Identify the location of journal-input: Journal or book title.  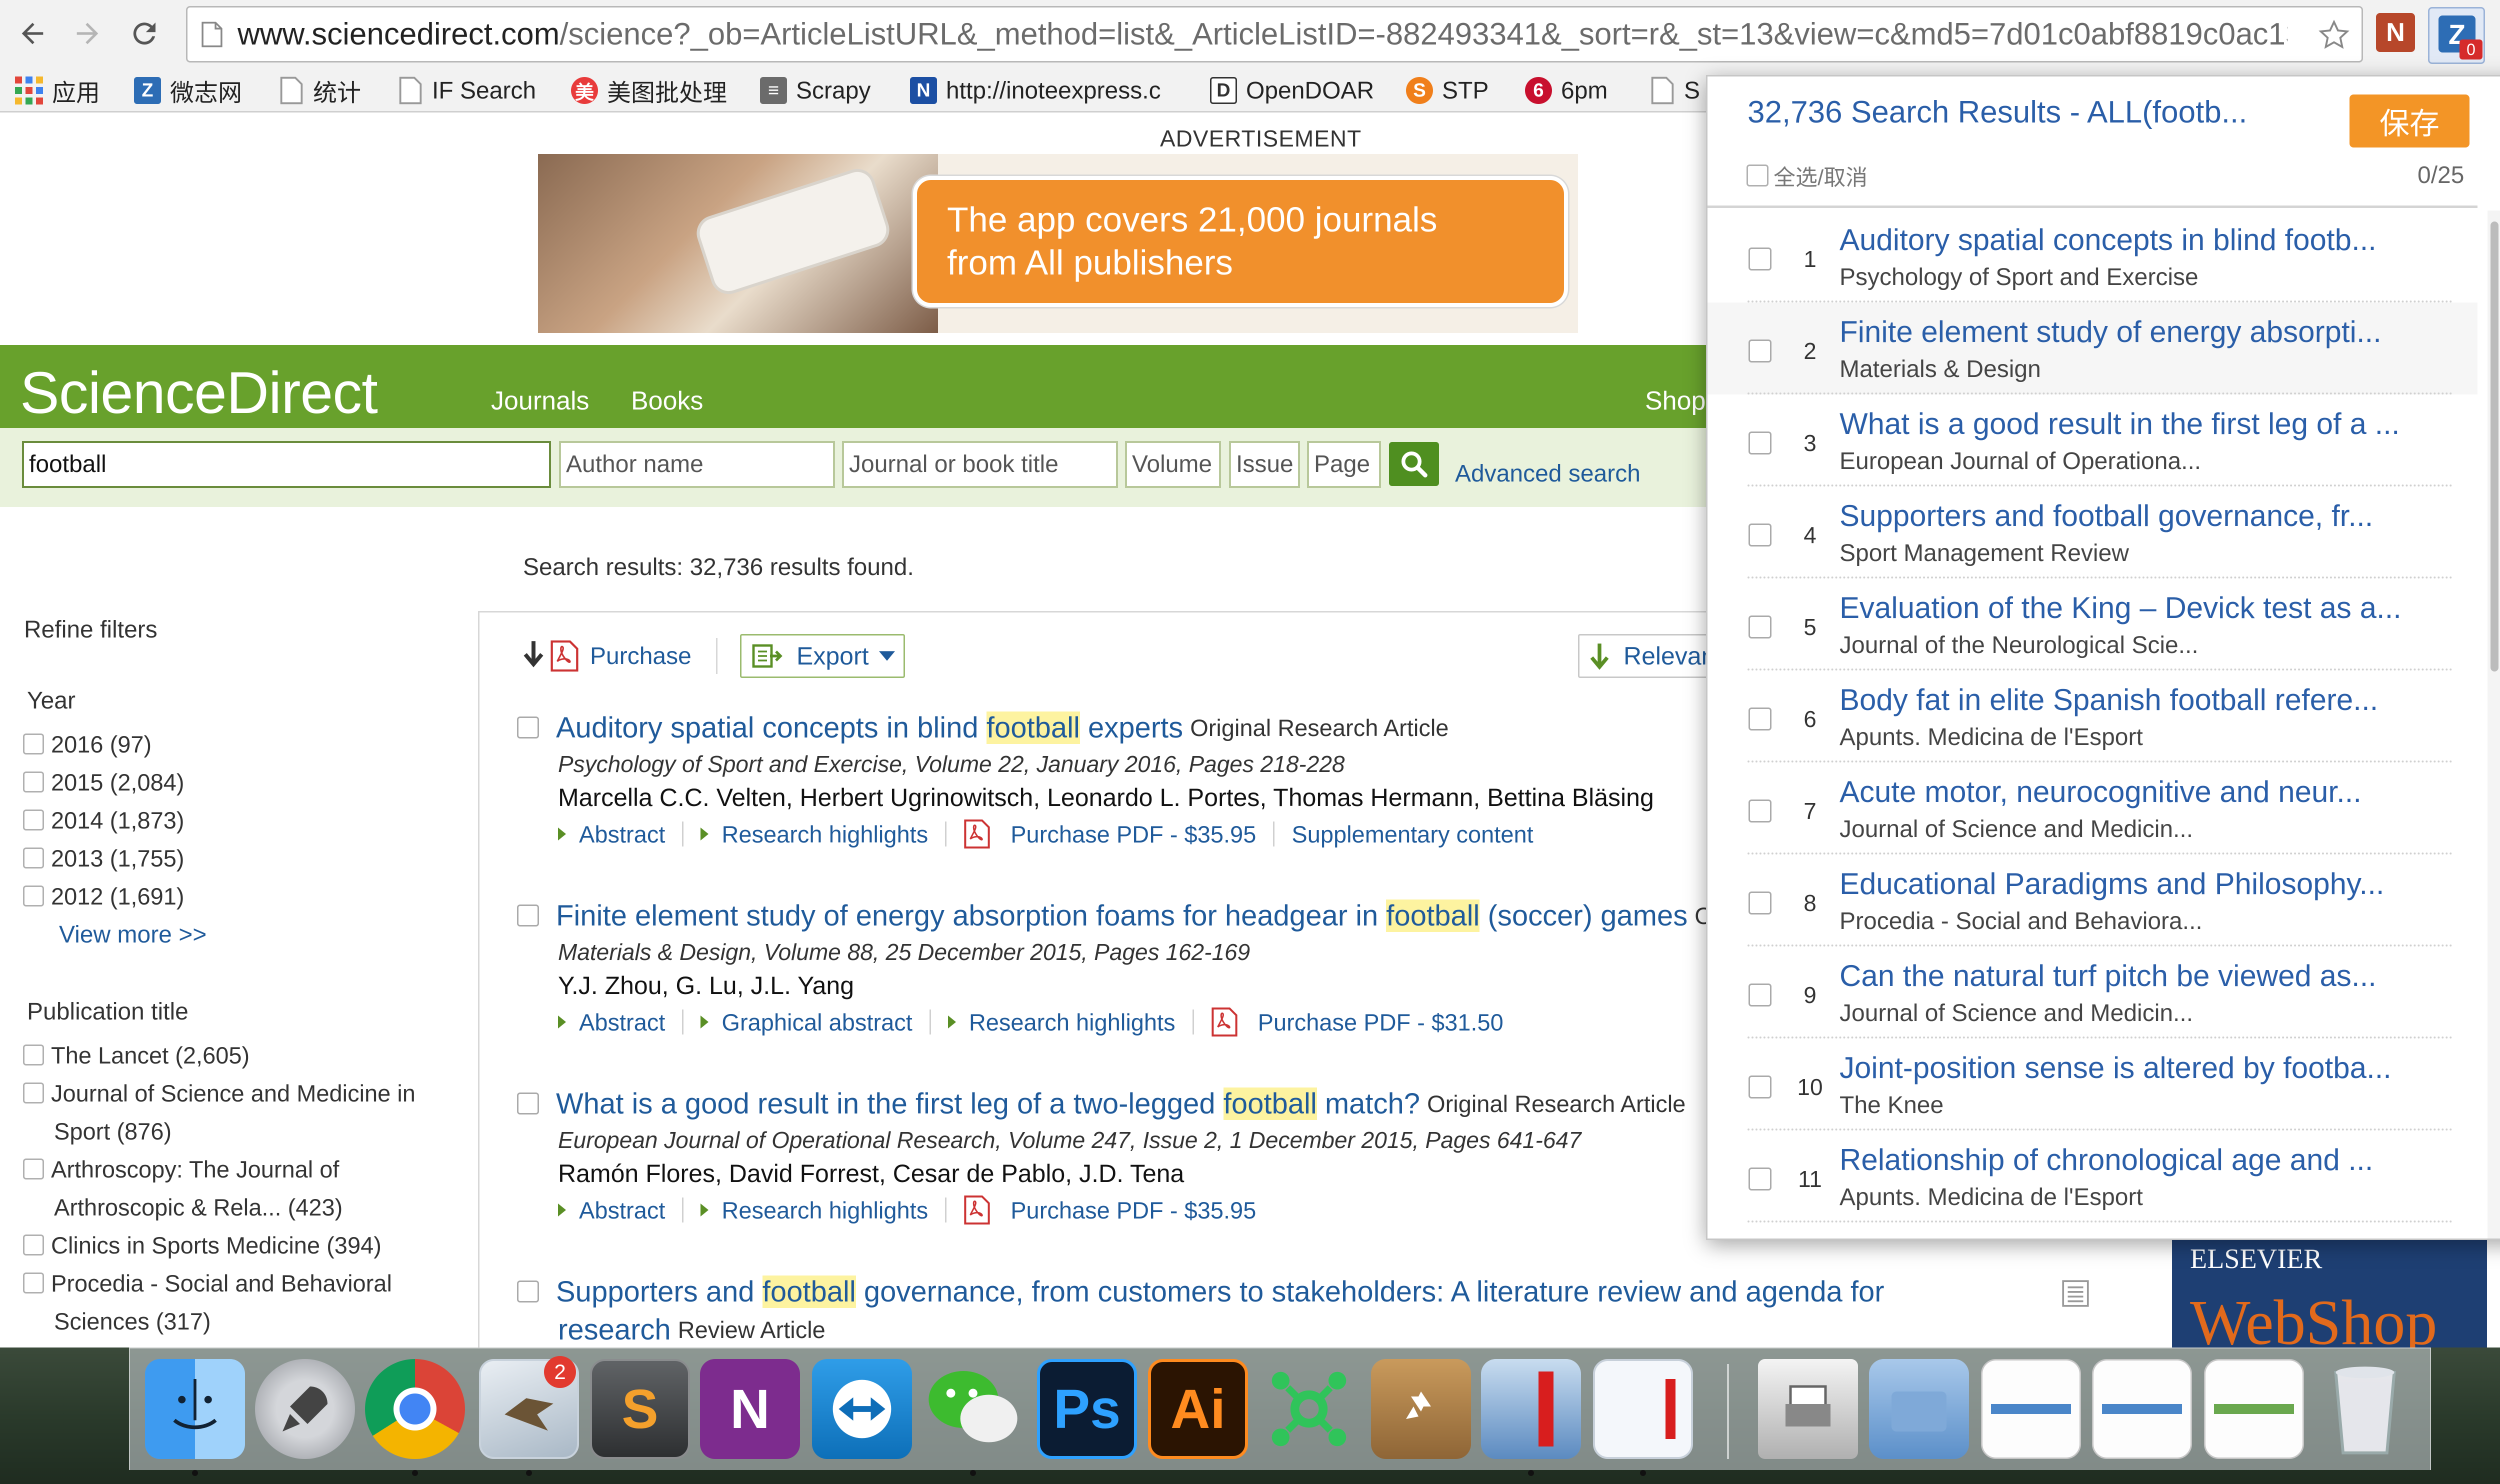
(980, 464).